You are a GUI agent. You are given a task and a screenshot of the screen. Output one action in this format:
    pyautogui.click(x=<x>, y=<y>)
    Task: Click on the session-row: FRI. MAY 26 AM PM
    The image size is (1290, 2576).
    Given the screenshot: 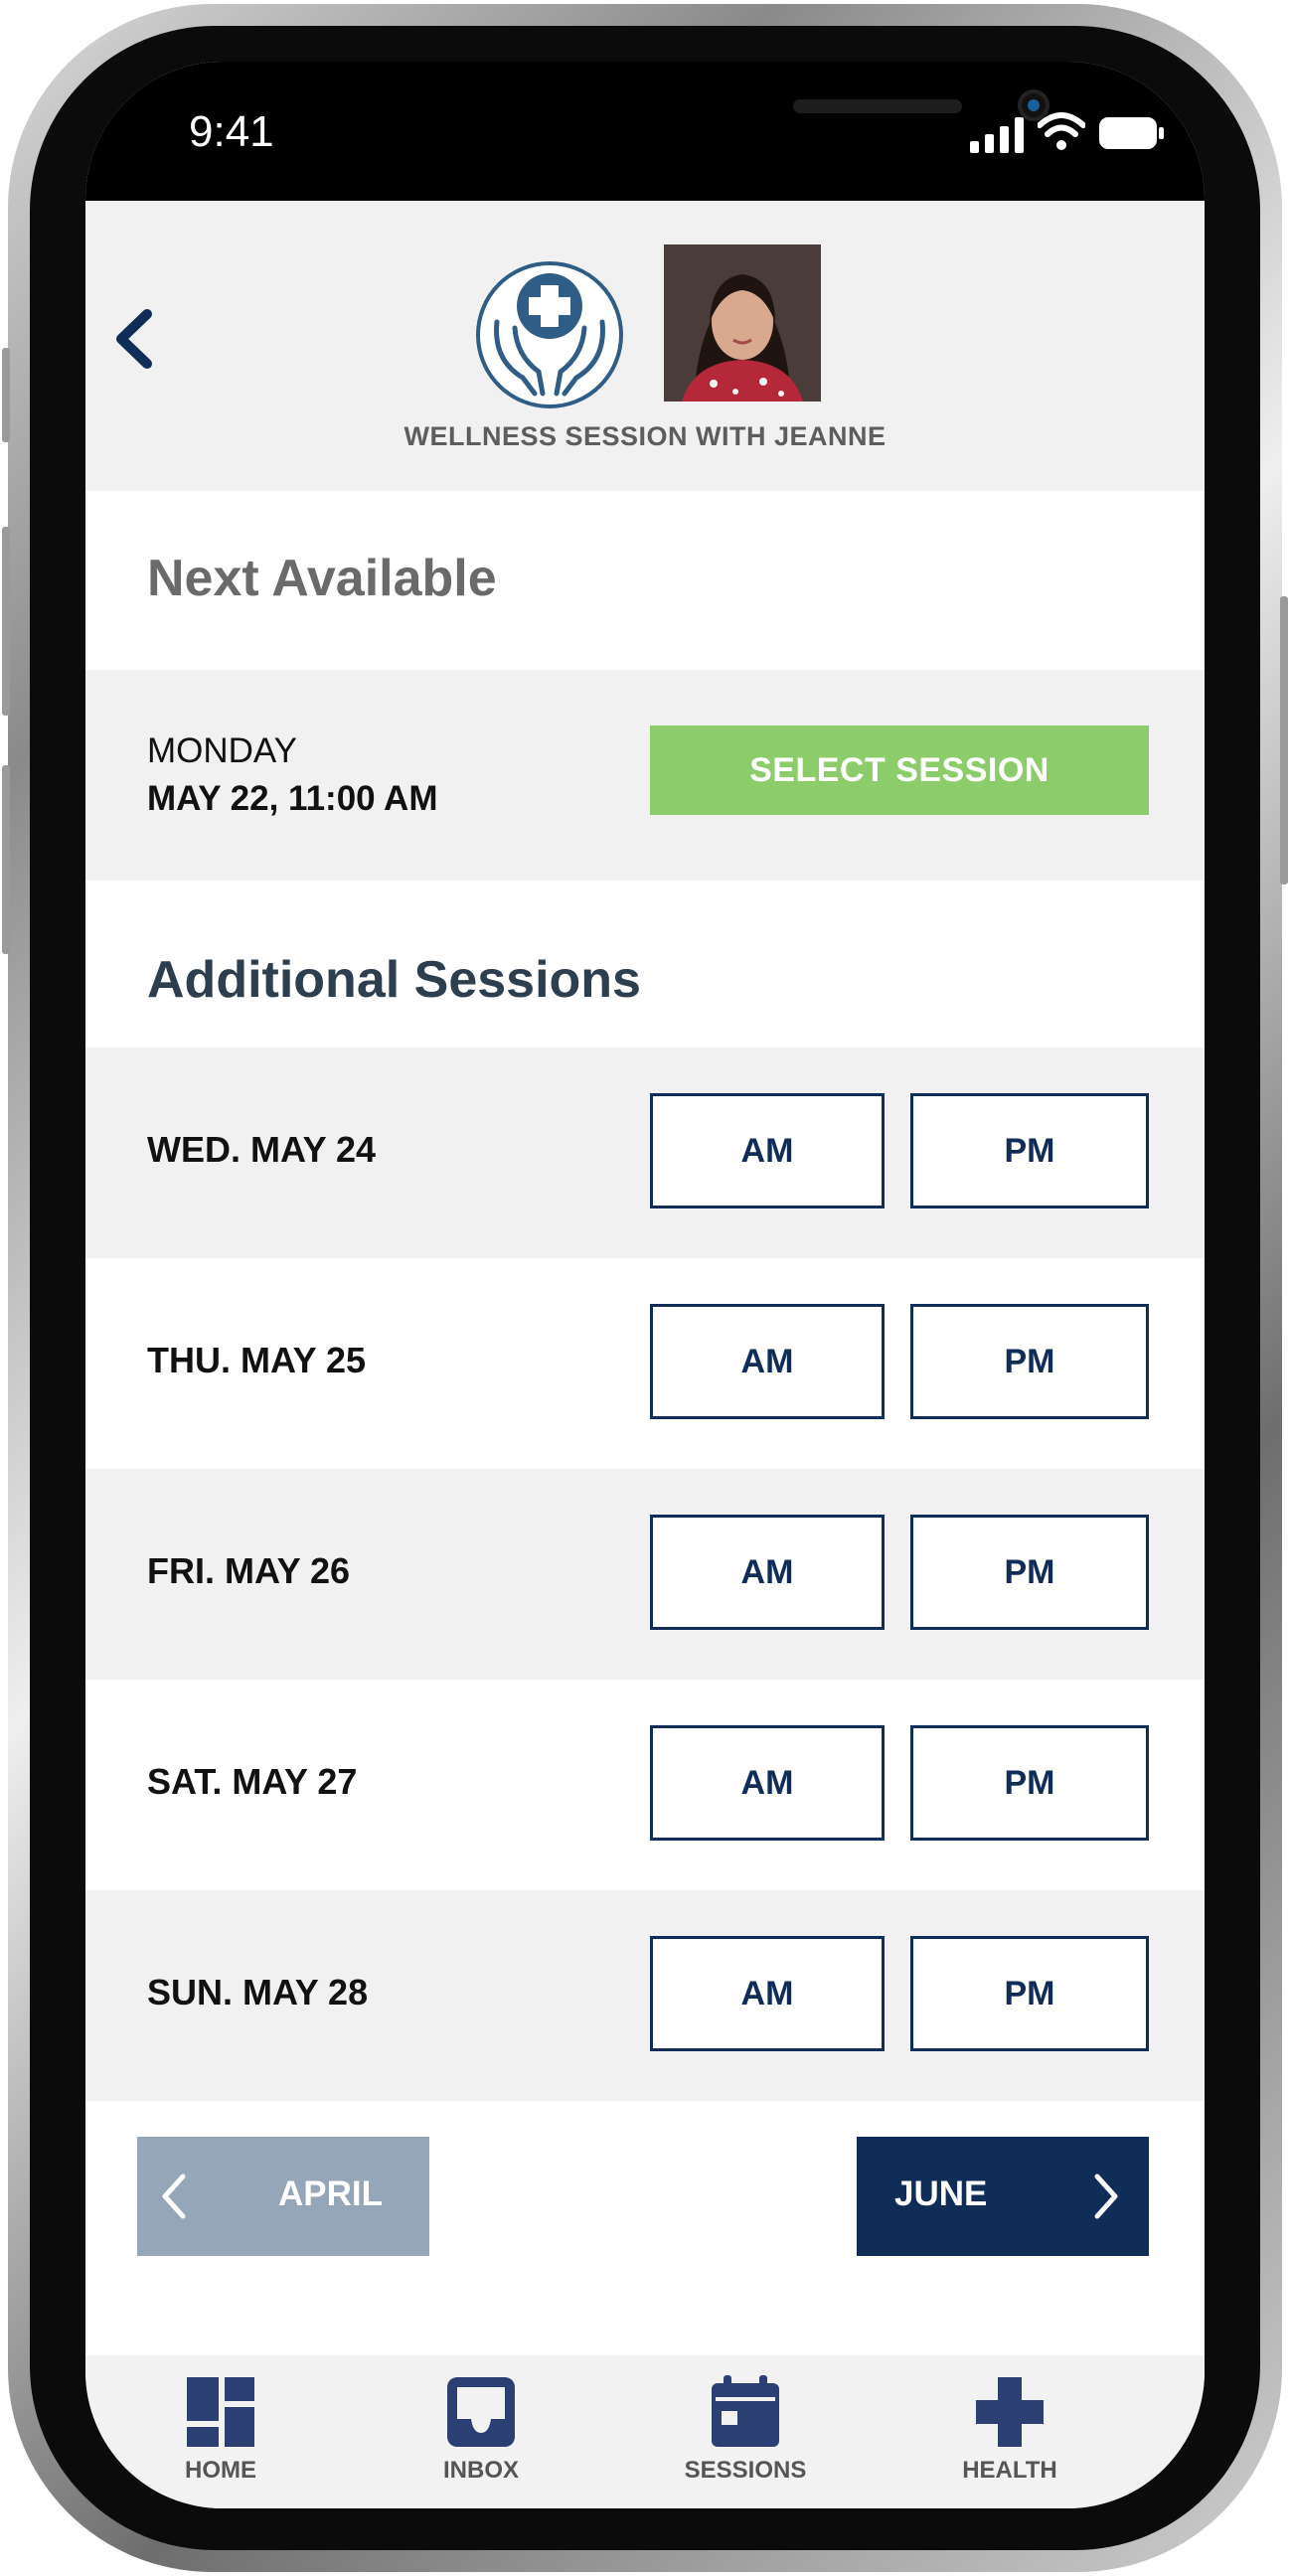 What is the action you would take?
    pyautogui.click(x=645, y=1574)
    